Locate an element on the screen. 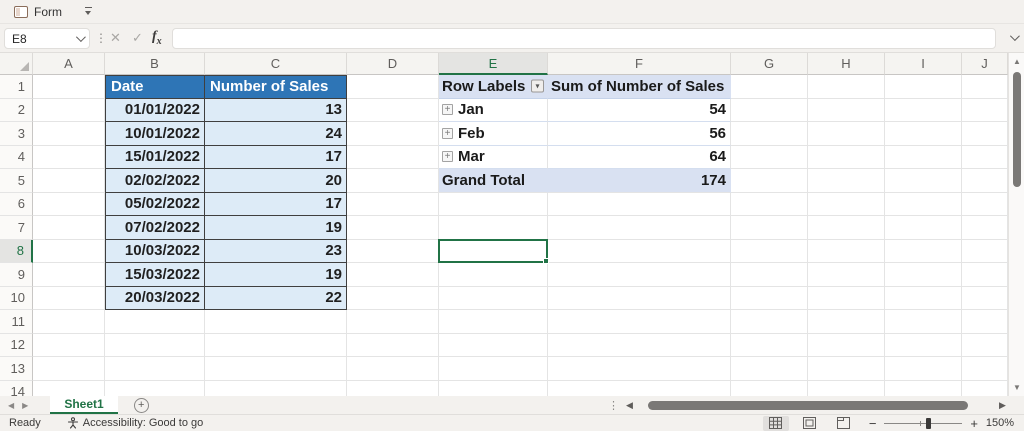 Image resolution: width=1024 pixels, height=431 pixels. cell-D2 is located at coordinates (393, 110).